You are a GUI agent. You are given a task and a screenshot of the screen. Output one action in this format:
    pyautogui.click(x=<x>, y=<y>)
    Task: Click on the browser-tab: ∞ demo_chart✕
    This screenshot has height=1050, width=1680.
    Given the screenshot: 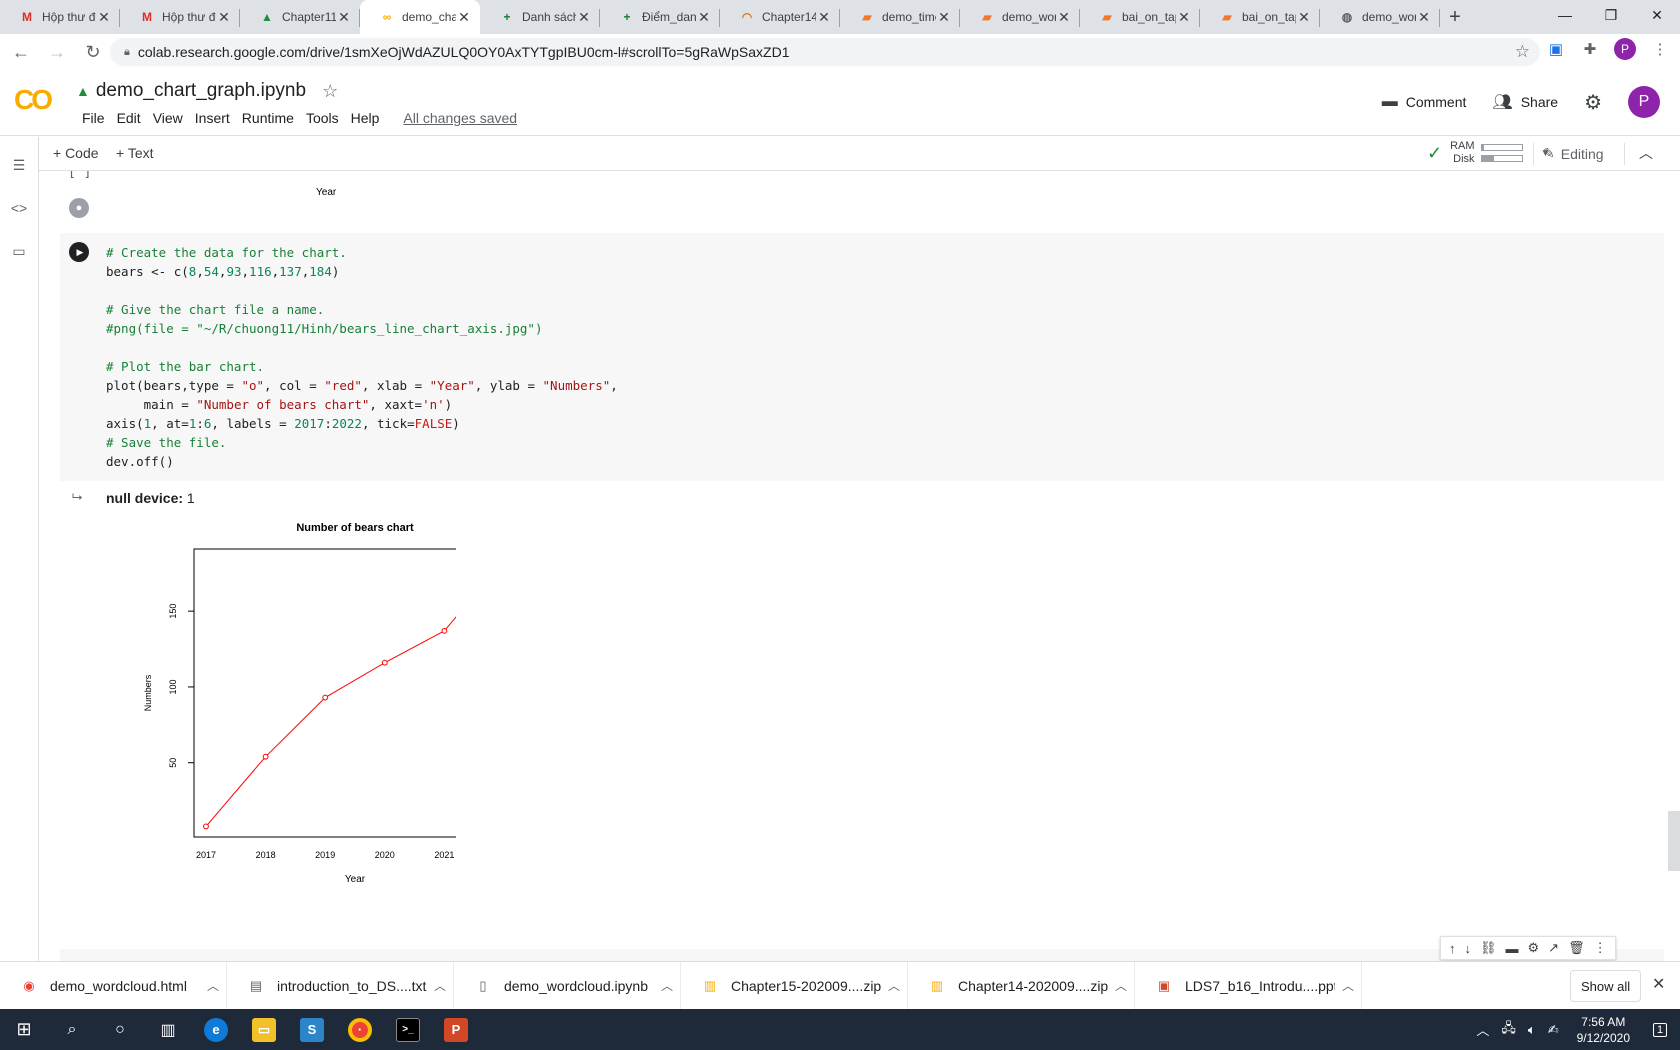 What is the action you would take?
    pyautogui.click(x=420, y=17)
    